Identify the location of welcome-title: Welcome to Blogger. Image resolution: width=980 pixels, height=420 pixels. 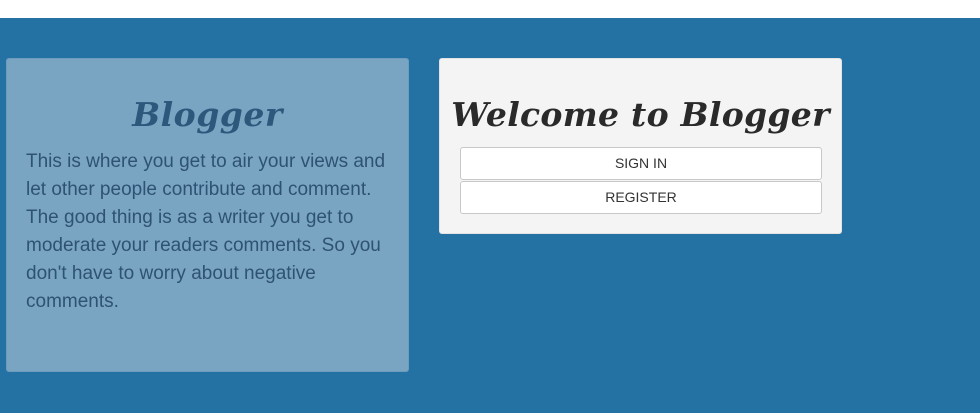
(640, 114).